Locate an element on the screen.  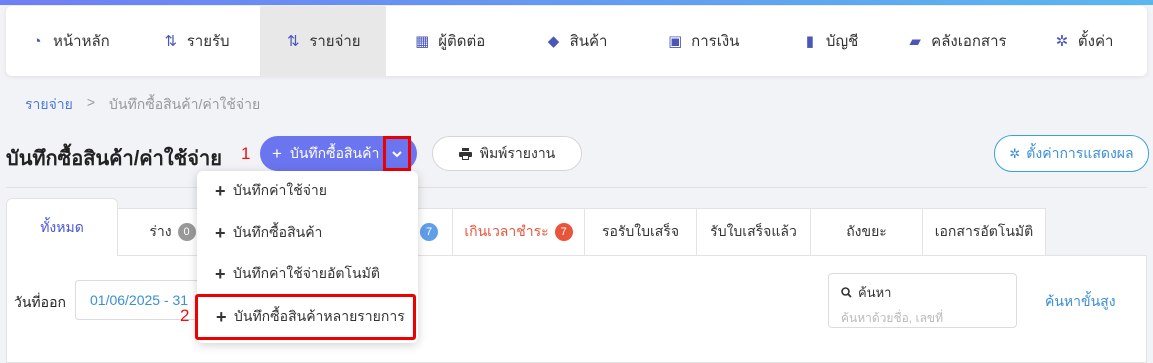
breadcrumb: รายจ่าย > บันทึกซื้อสินค้า/ค่าใช้จ่าย is located at coordinates (142, 105).